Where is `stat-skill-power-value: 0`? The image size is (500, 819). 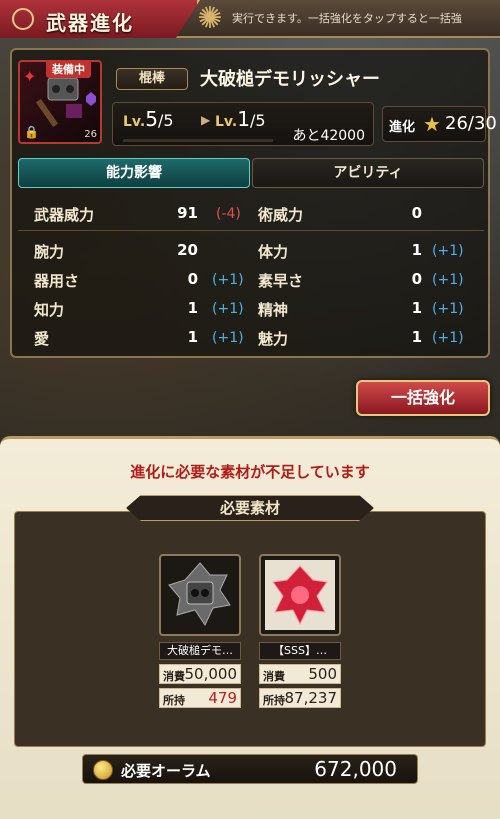 stat-skill-power-value: 0 is located at coordinates (416, 213).